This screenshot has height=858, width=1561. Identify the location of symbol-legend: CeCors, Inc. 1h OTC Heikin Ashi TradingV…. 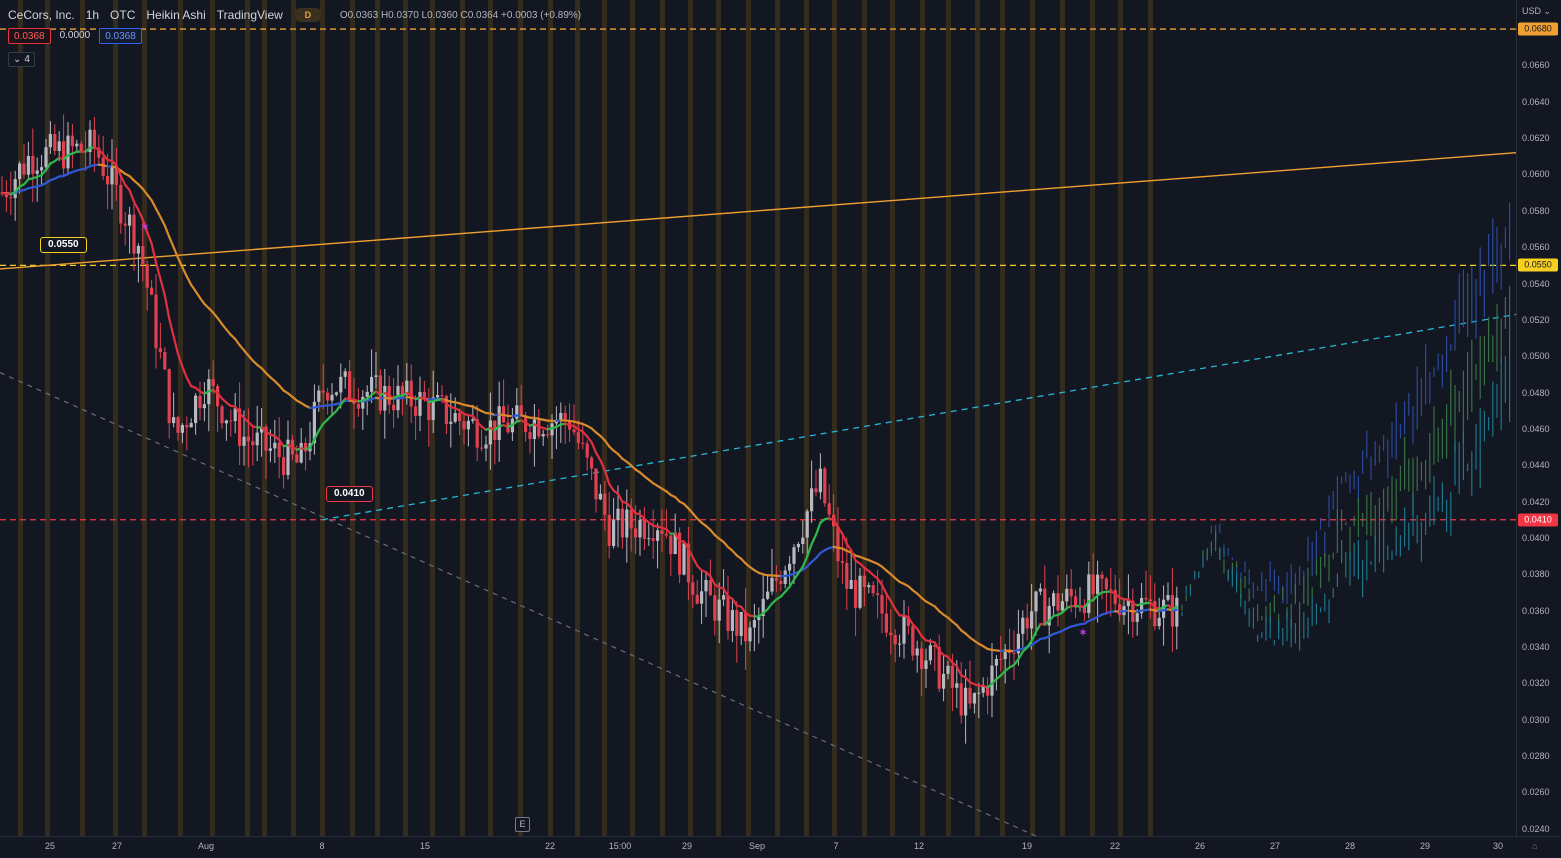
(294, 15).